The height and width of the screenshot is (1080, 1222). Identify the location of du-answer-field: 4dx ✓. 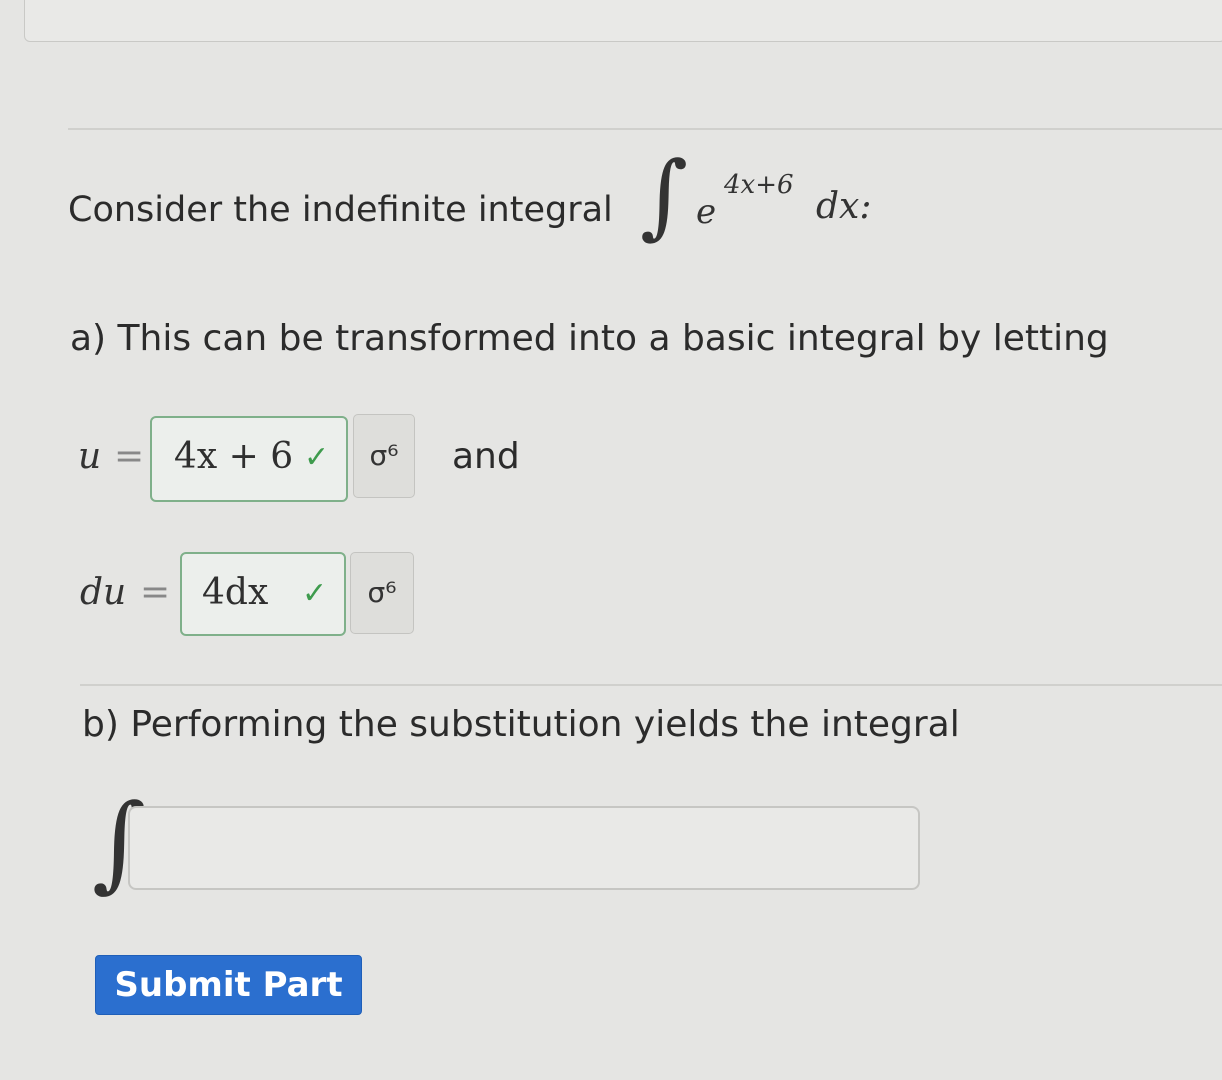
(263, 594).